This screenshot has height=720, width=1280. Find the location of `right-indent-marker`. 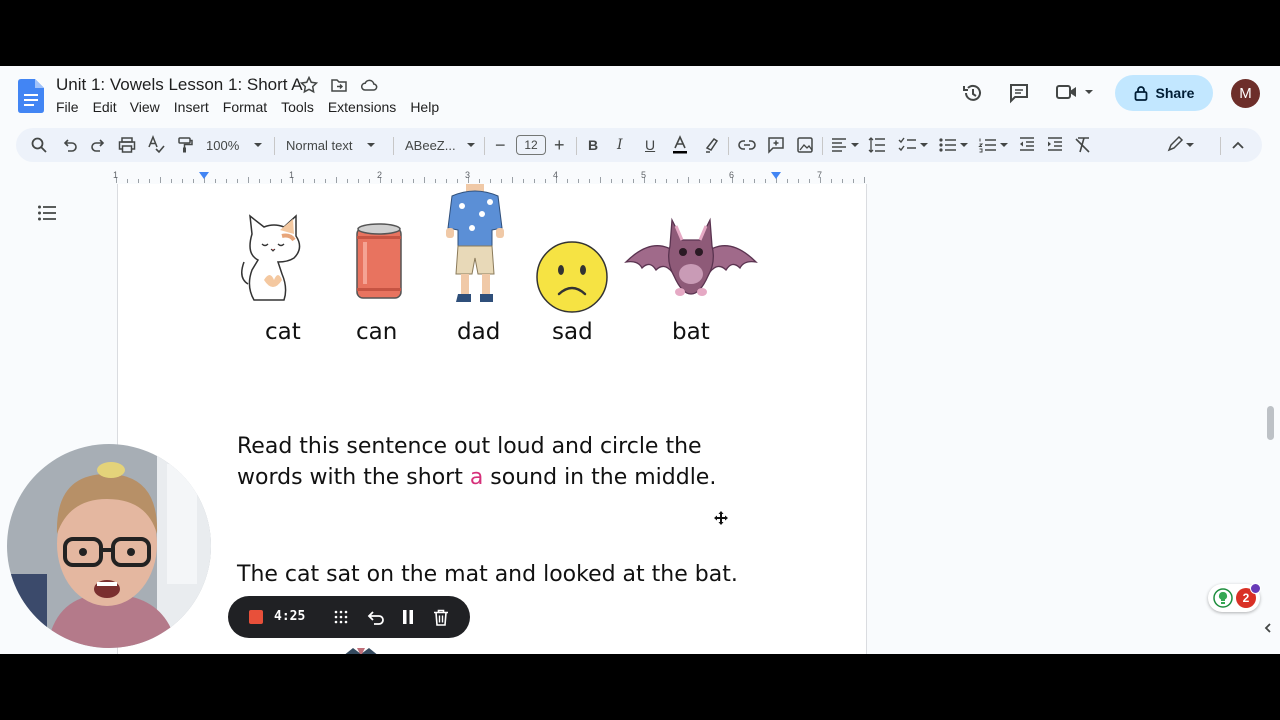

right-indent-marker is located at coordinates (776, 175).